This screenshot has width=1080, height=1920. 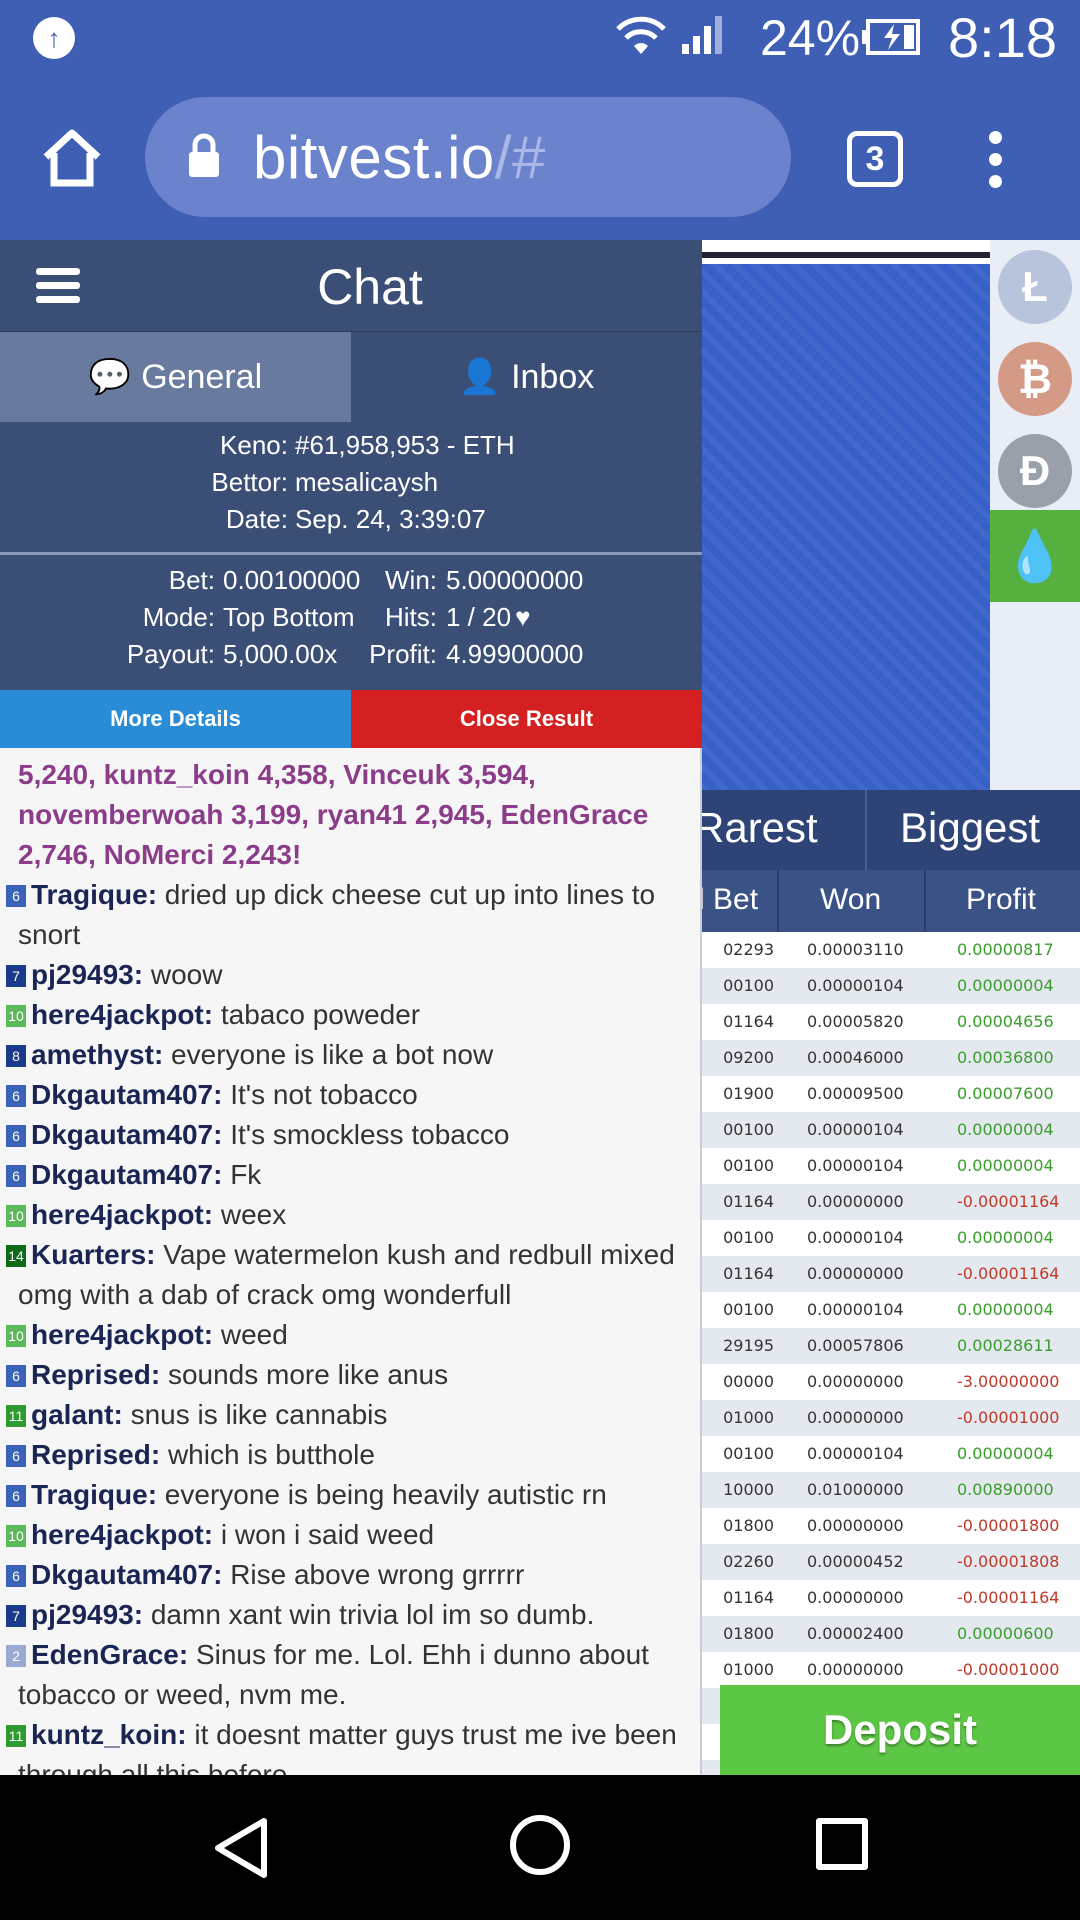 I want to click on recent-apps-icon, so click(x=842, y=1844).